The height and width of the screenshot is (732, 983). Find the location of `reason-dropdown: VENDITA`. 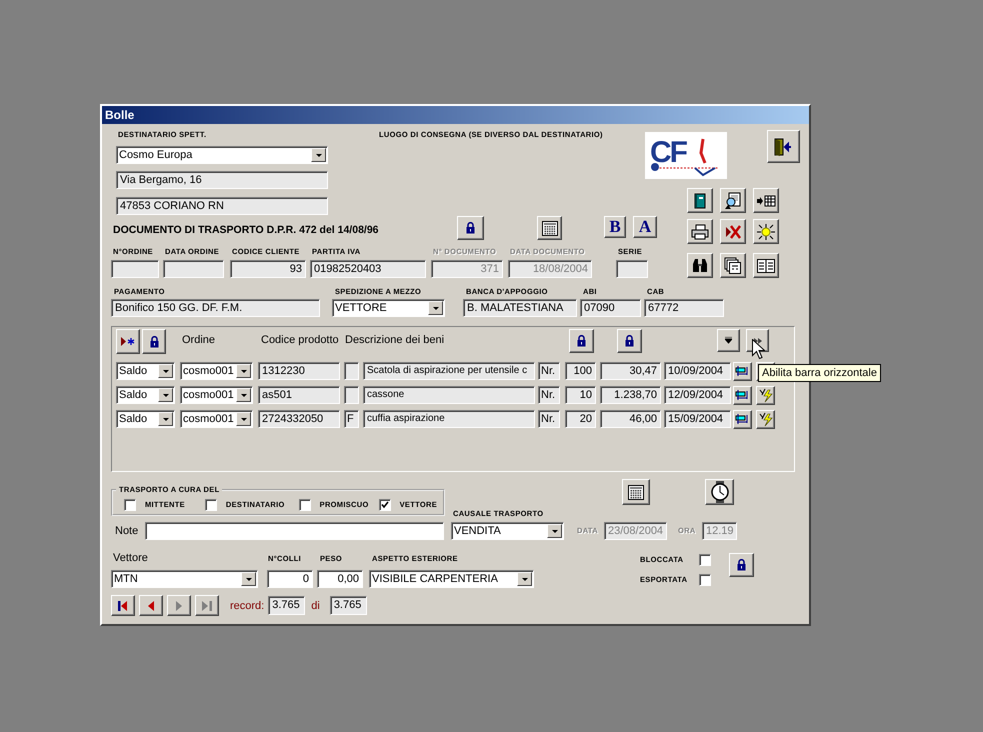

reason-dropdown: VENDITA is located at coordinates (507, 531).